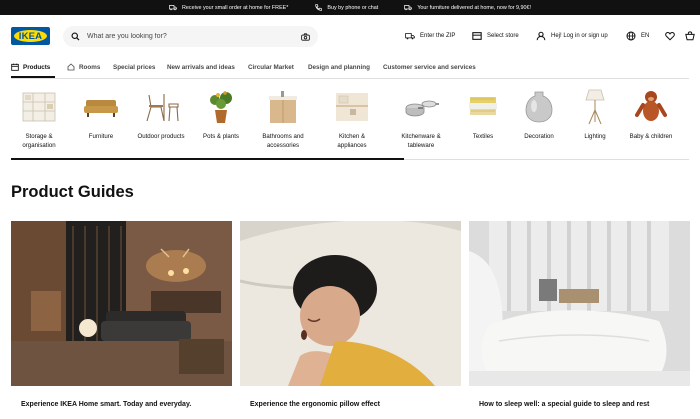  I want to click on bedroom-pillow-image, so click(579, 303).